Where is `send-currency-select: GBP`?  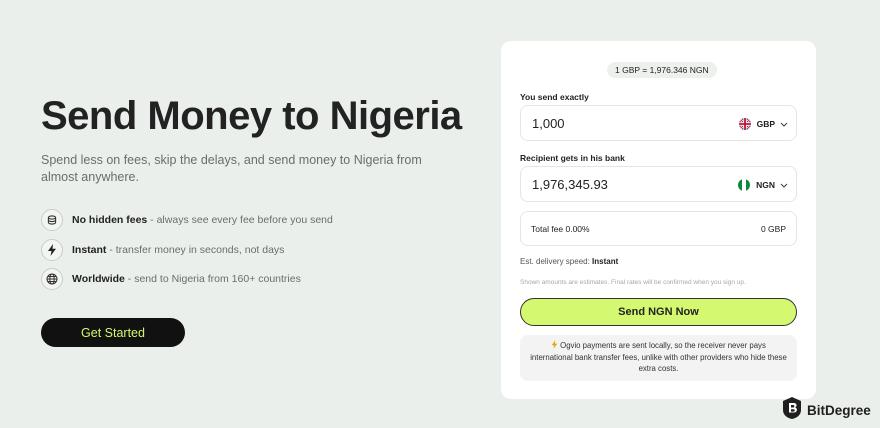 send-currency-select: GBP is located at coordinates (763, 124).